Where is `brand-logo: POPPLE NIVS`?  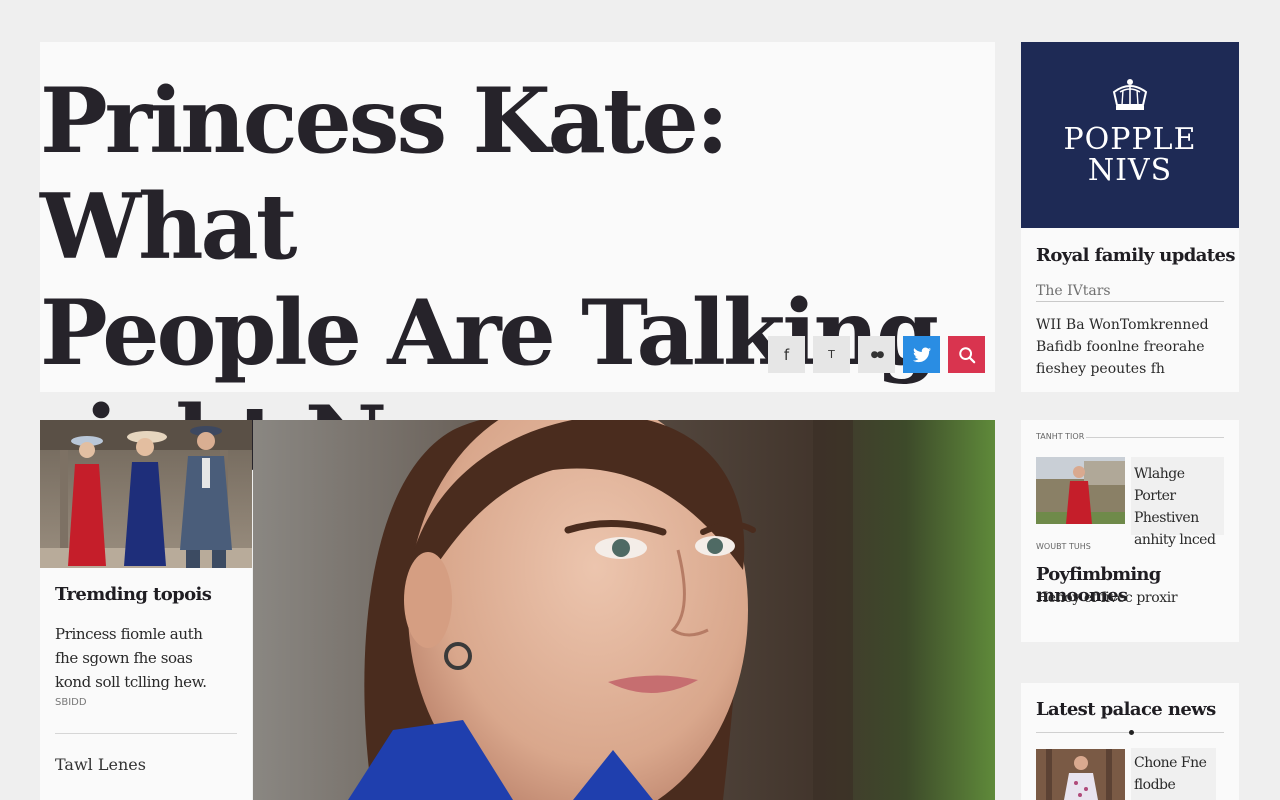 brand-logo: POPPLE NIVS is located at coordinates (1130, 135).